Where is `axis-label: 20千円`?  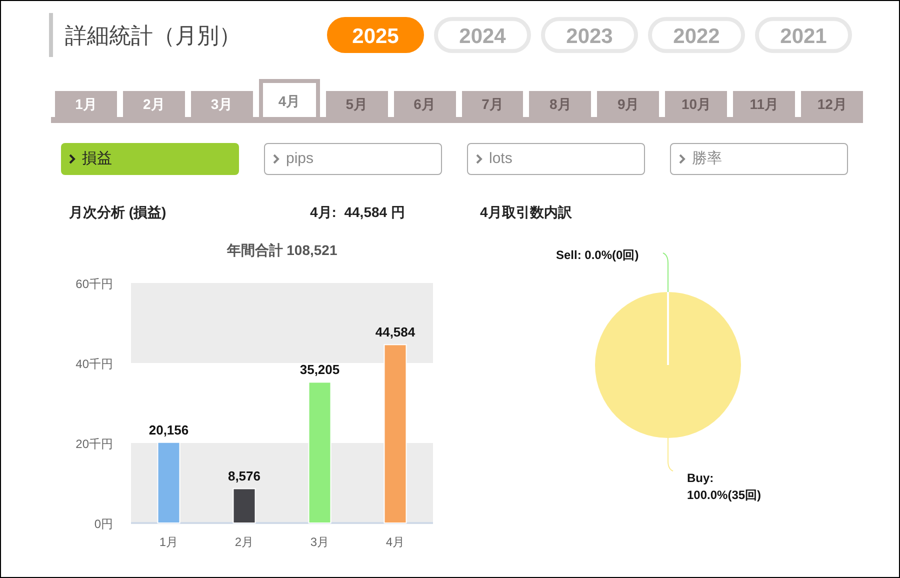 axis-label: 20千円 is located at coordinates (94, 444).